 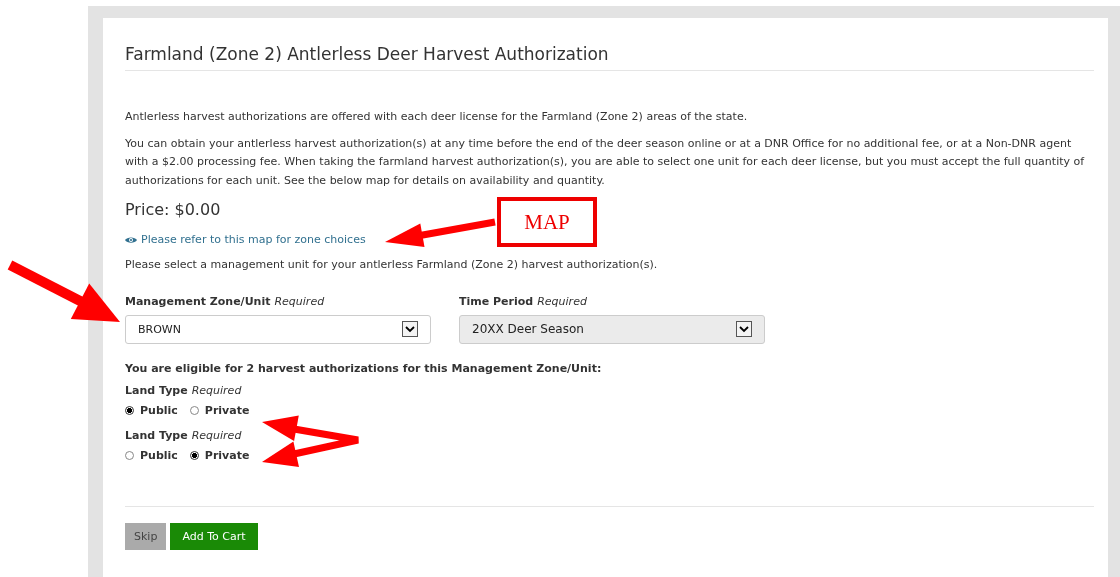 What do you see at coordinates (245, 240) in the screenshot?
I see `map-link: Please refer to this map for zone choices` at bounding box center [245, 240].